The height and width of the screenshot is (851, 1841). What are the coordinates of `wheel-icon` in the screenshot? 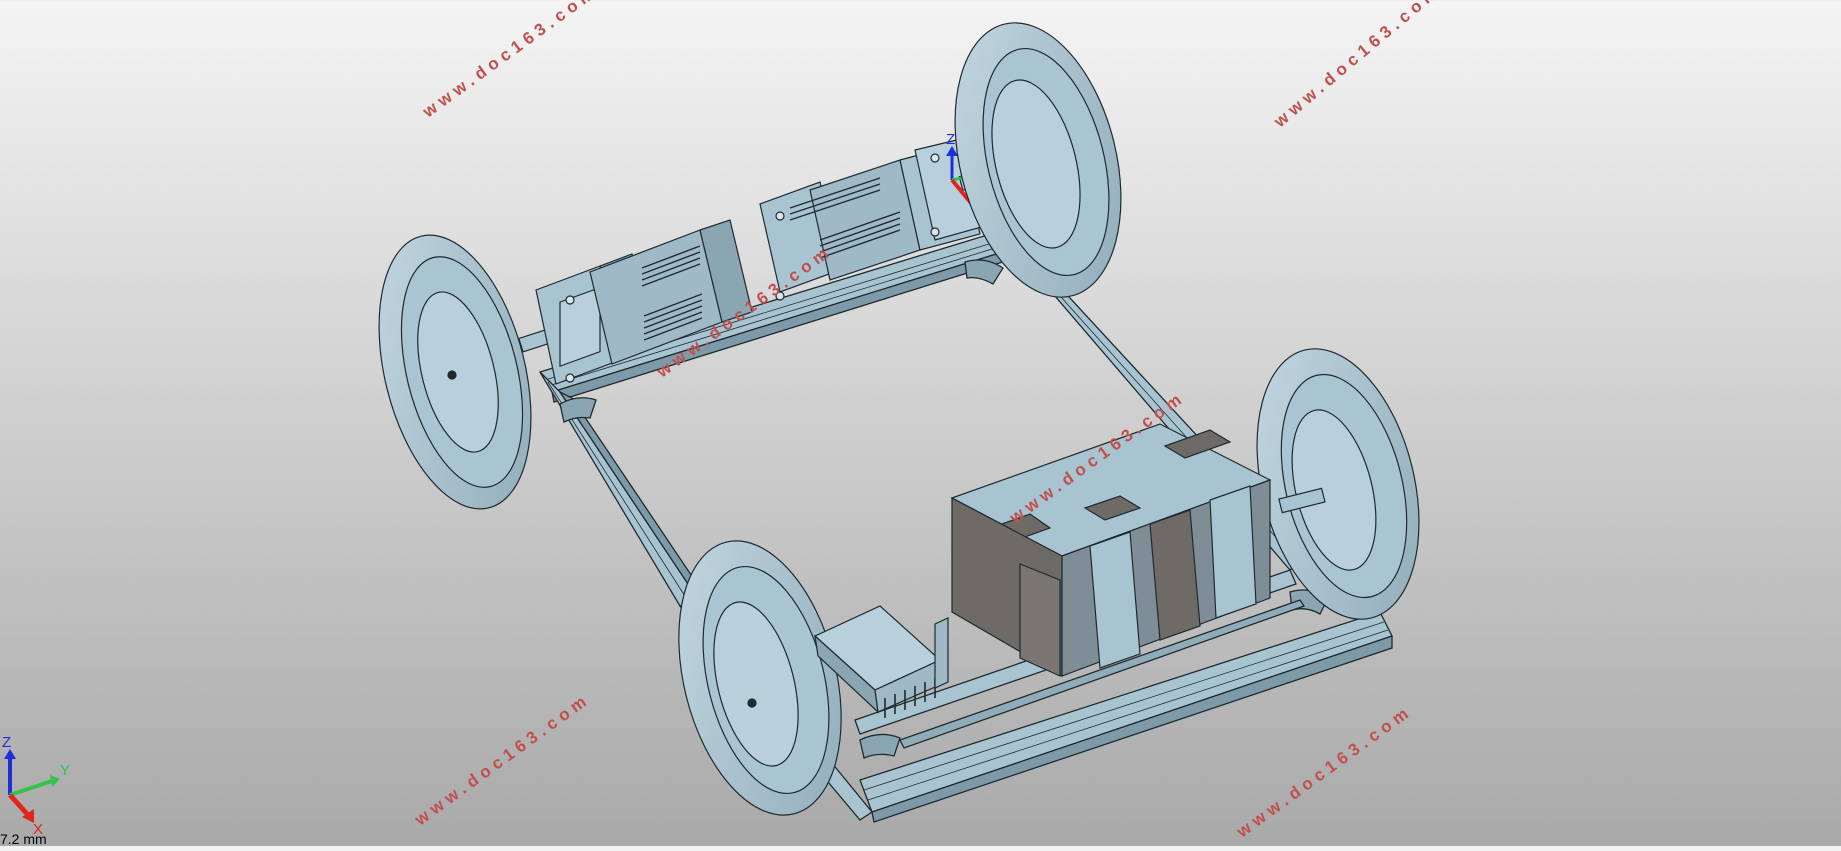 It's located at (455, 372).